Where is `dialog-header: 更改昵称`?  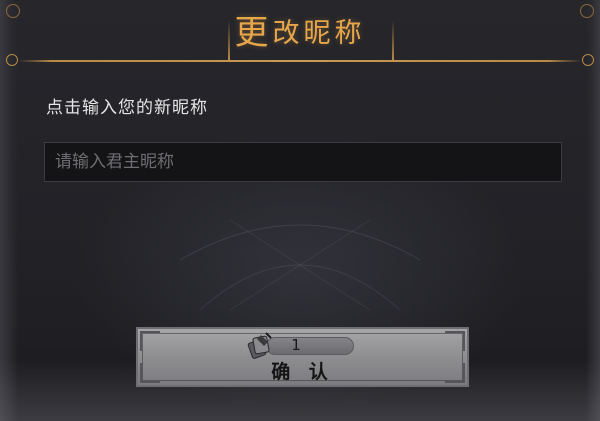
dialog-header: 更改昵称 is located at coordinates (300, 33).